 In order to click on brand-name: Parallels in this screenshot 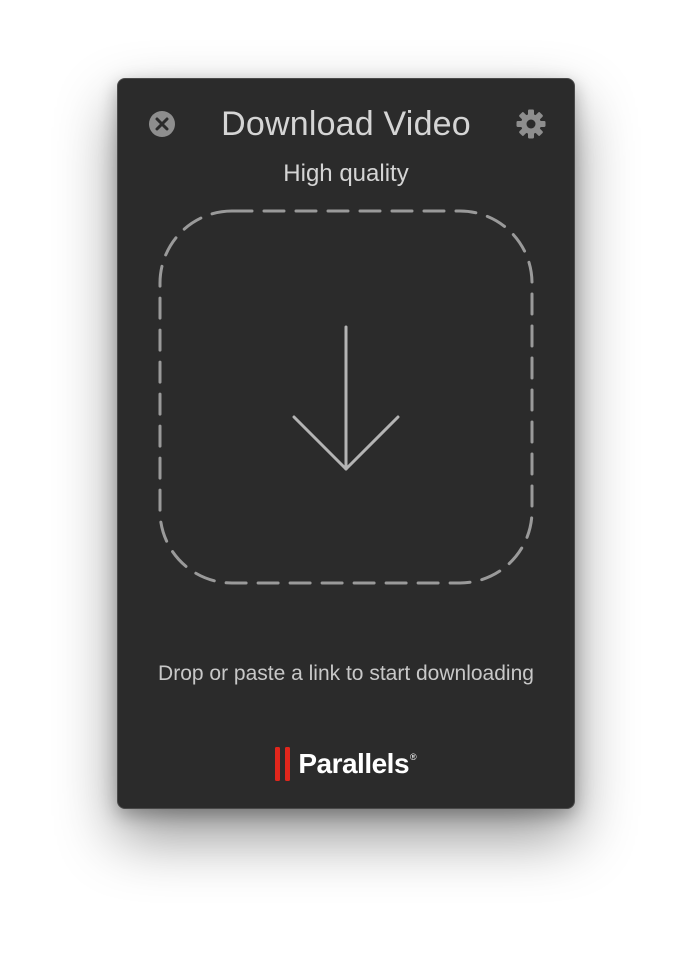, I will do `click(354, 763)`.